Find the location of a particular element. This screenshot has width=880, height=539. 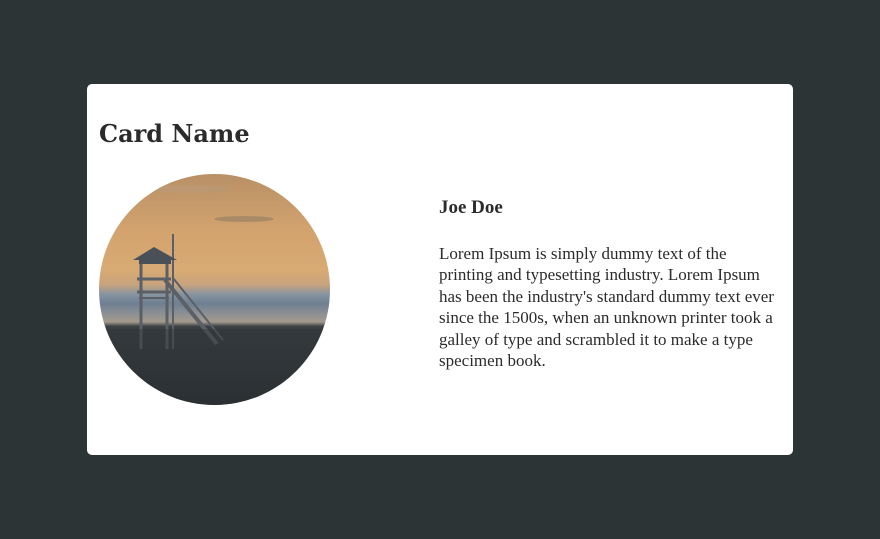

beach-lifeguard-tower-image is located at coordinates (214, 289).